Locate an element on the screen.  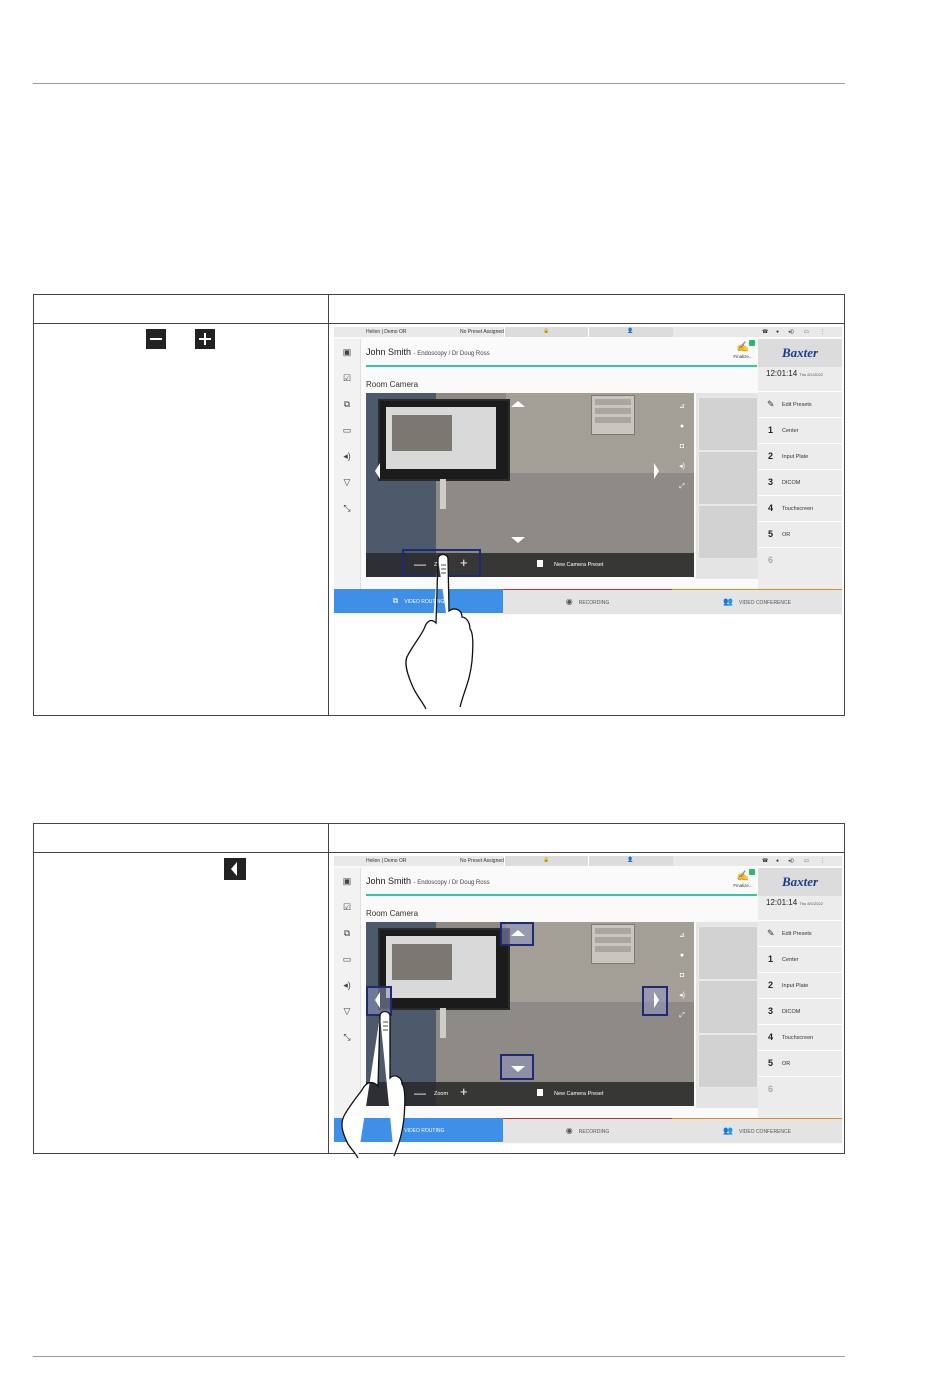
connection-icon: ⤡ is located at coordinates (347, 508).